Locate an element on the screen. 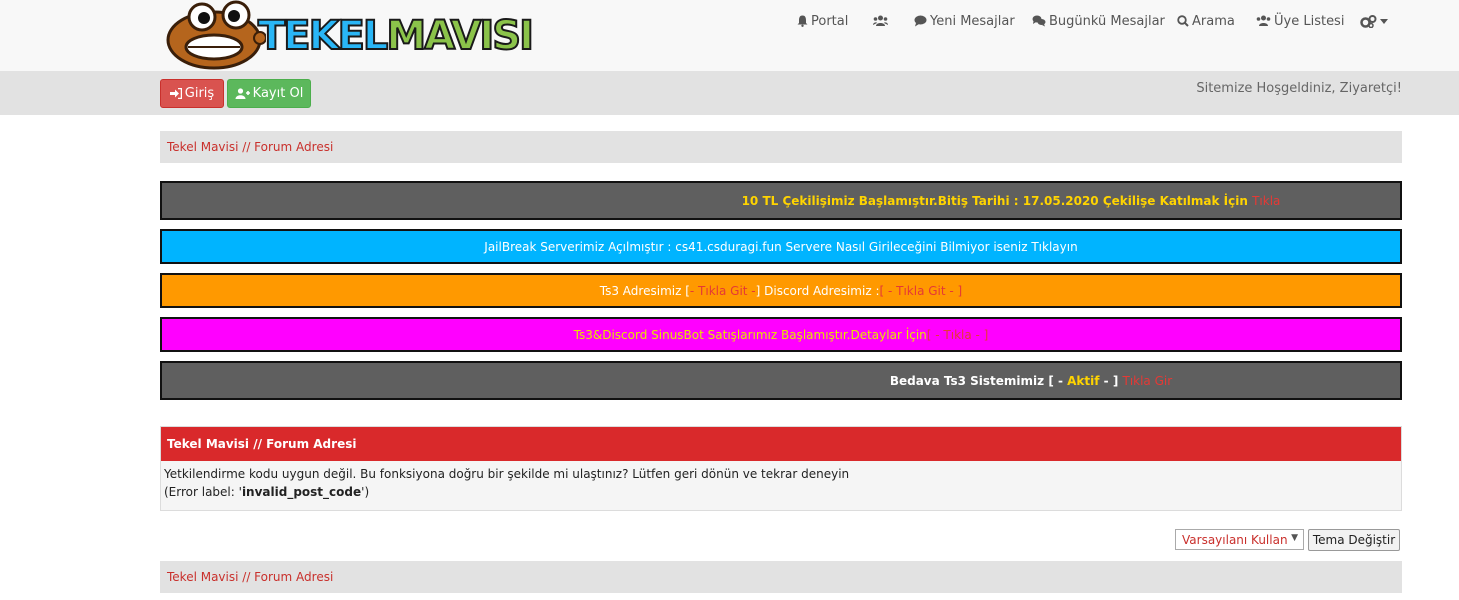 The width and height of the screenshot is (1459, 600). mascot-icon is located at coordinates (216, 35).